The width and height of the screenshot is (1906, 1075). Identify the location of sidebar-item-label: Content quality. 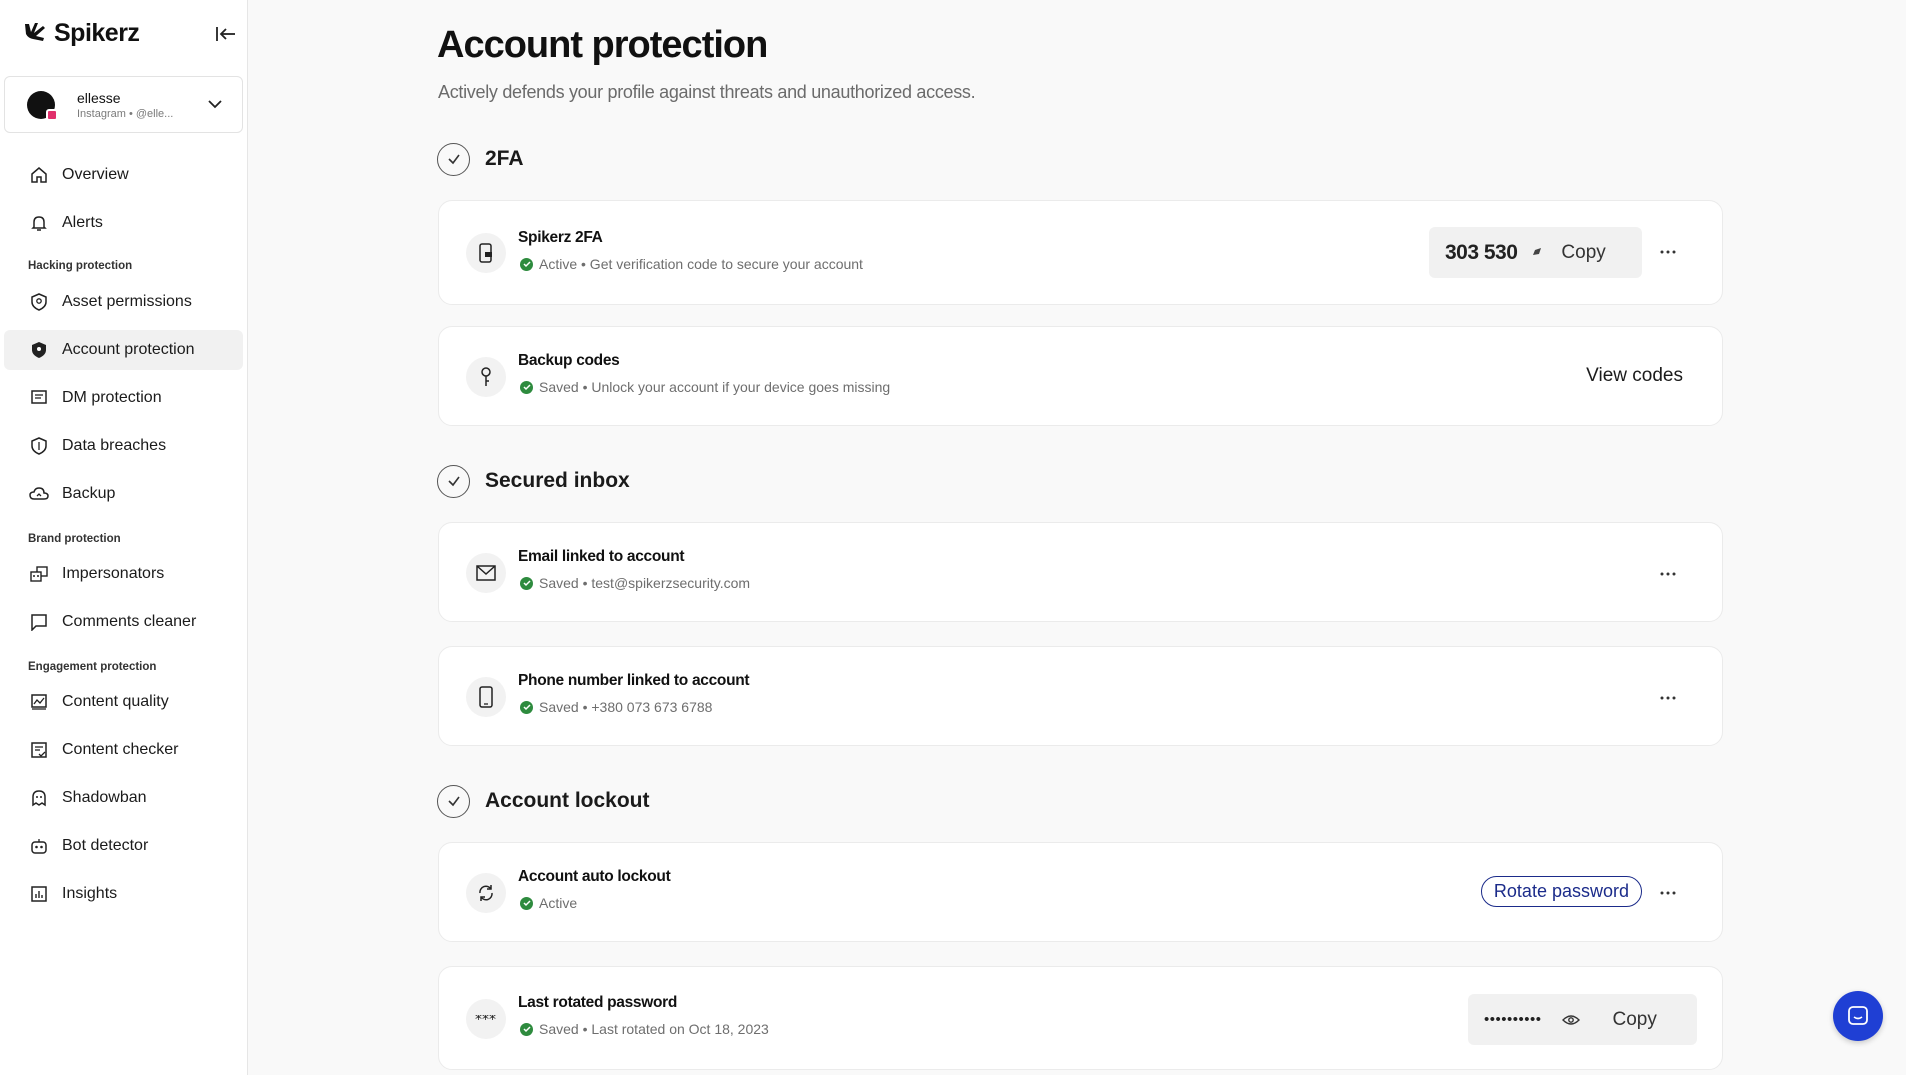
(115, 701).